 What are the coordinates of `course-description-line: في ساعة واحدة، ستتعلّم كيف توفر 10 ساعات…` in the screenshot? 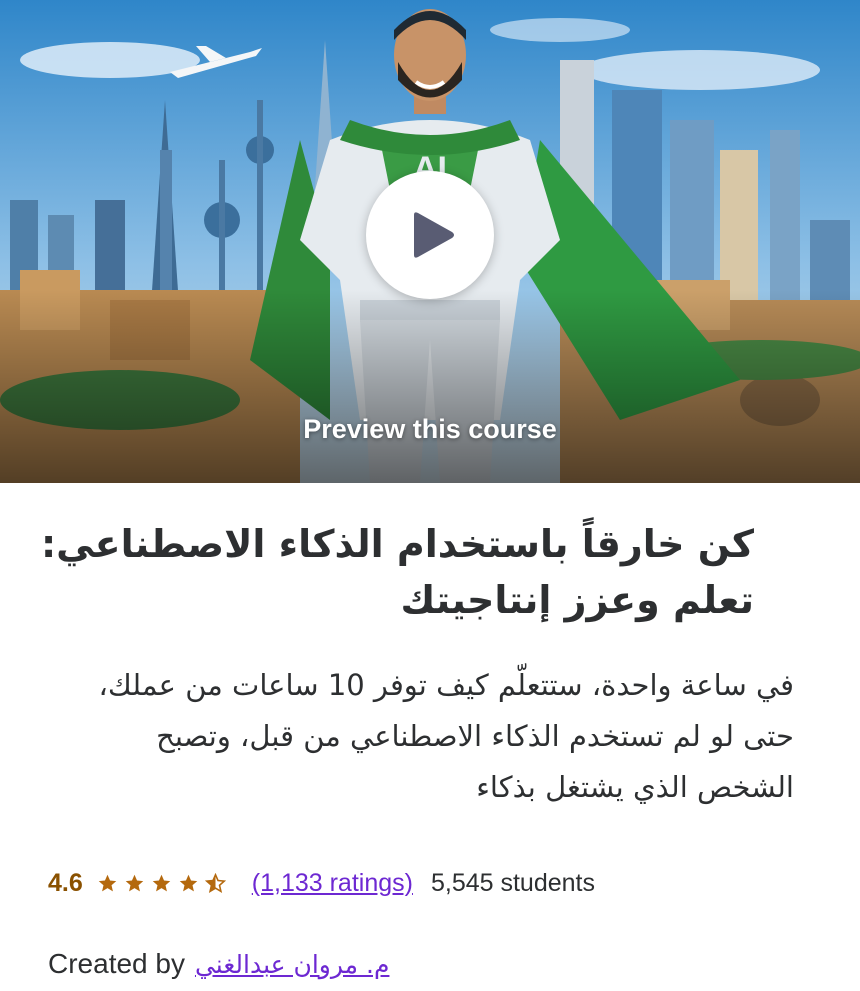 It's located at (446, 685).